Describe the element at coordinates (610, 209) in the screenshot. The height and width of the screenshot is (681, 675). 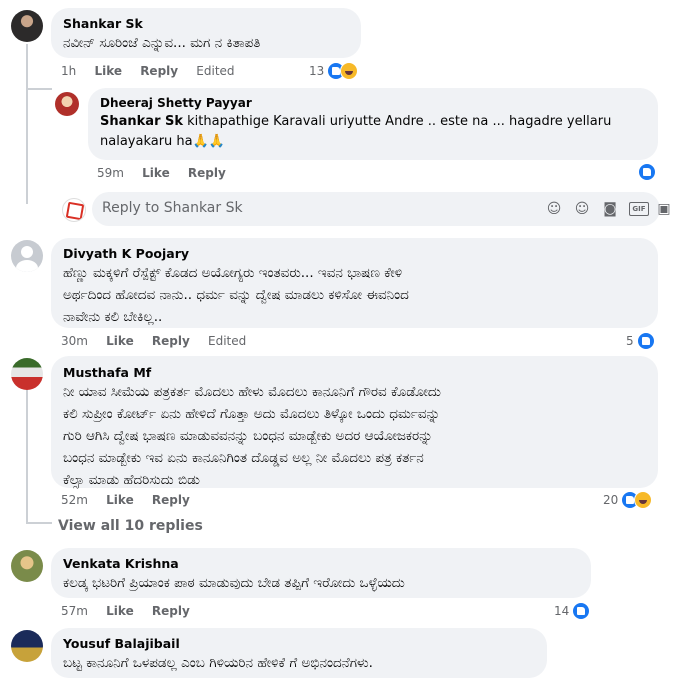
I see `camera-icon: ◙` at that location.